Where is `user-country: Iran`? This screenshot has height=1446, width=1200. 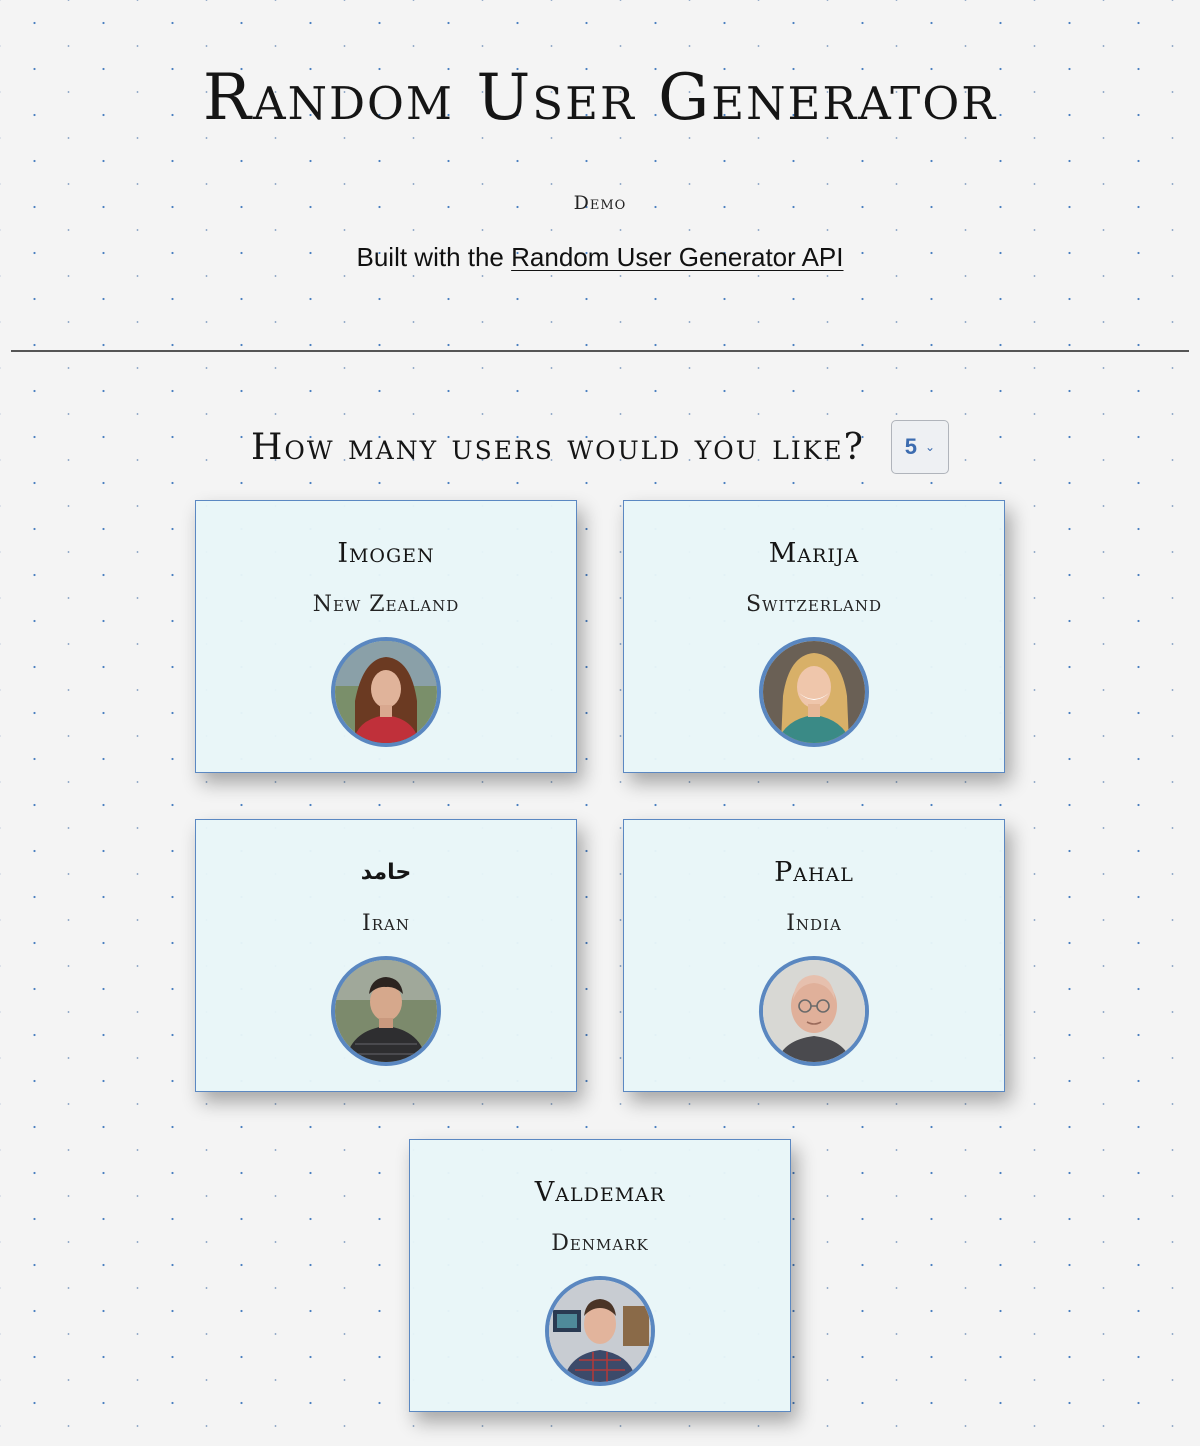
user-country: Iran is located at coordinates (386, 923).